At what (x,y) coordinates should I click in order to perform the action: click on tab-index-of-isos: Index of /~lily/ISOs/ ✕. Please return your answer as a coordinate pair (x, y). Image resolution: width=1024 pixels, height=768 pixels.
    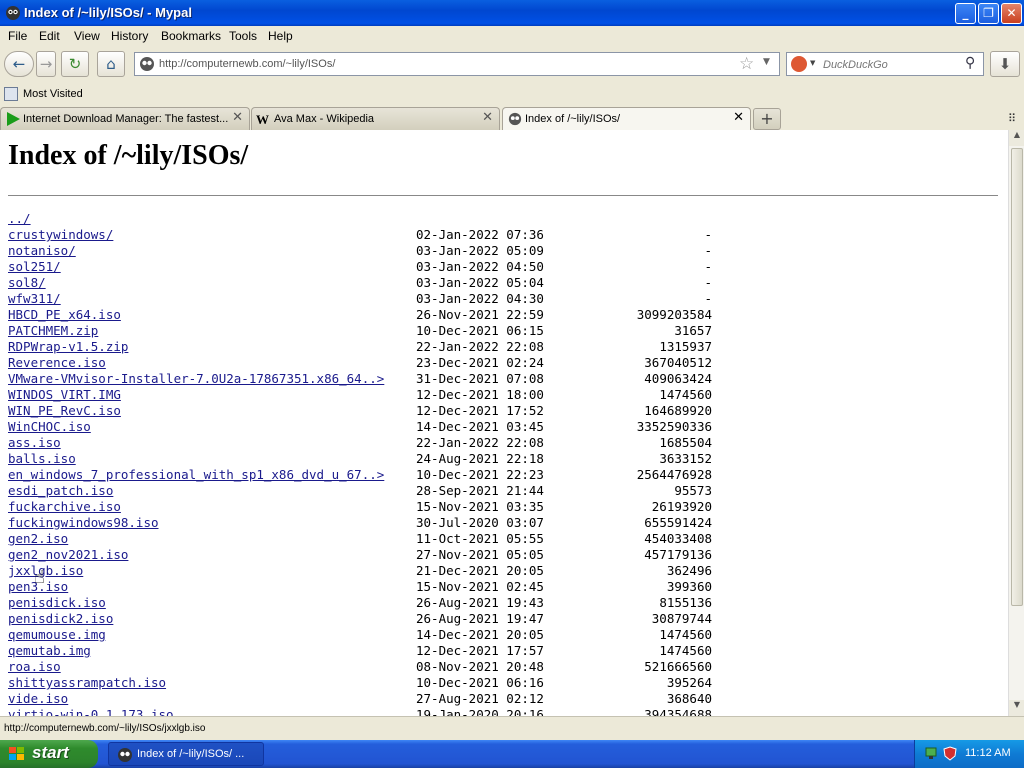
    Looking at the image, I should click on (626, 119).